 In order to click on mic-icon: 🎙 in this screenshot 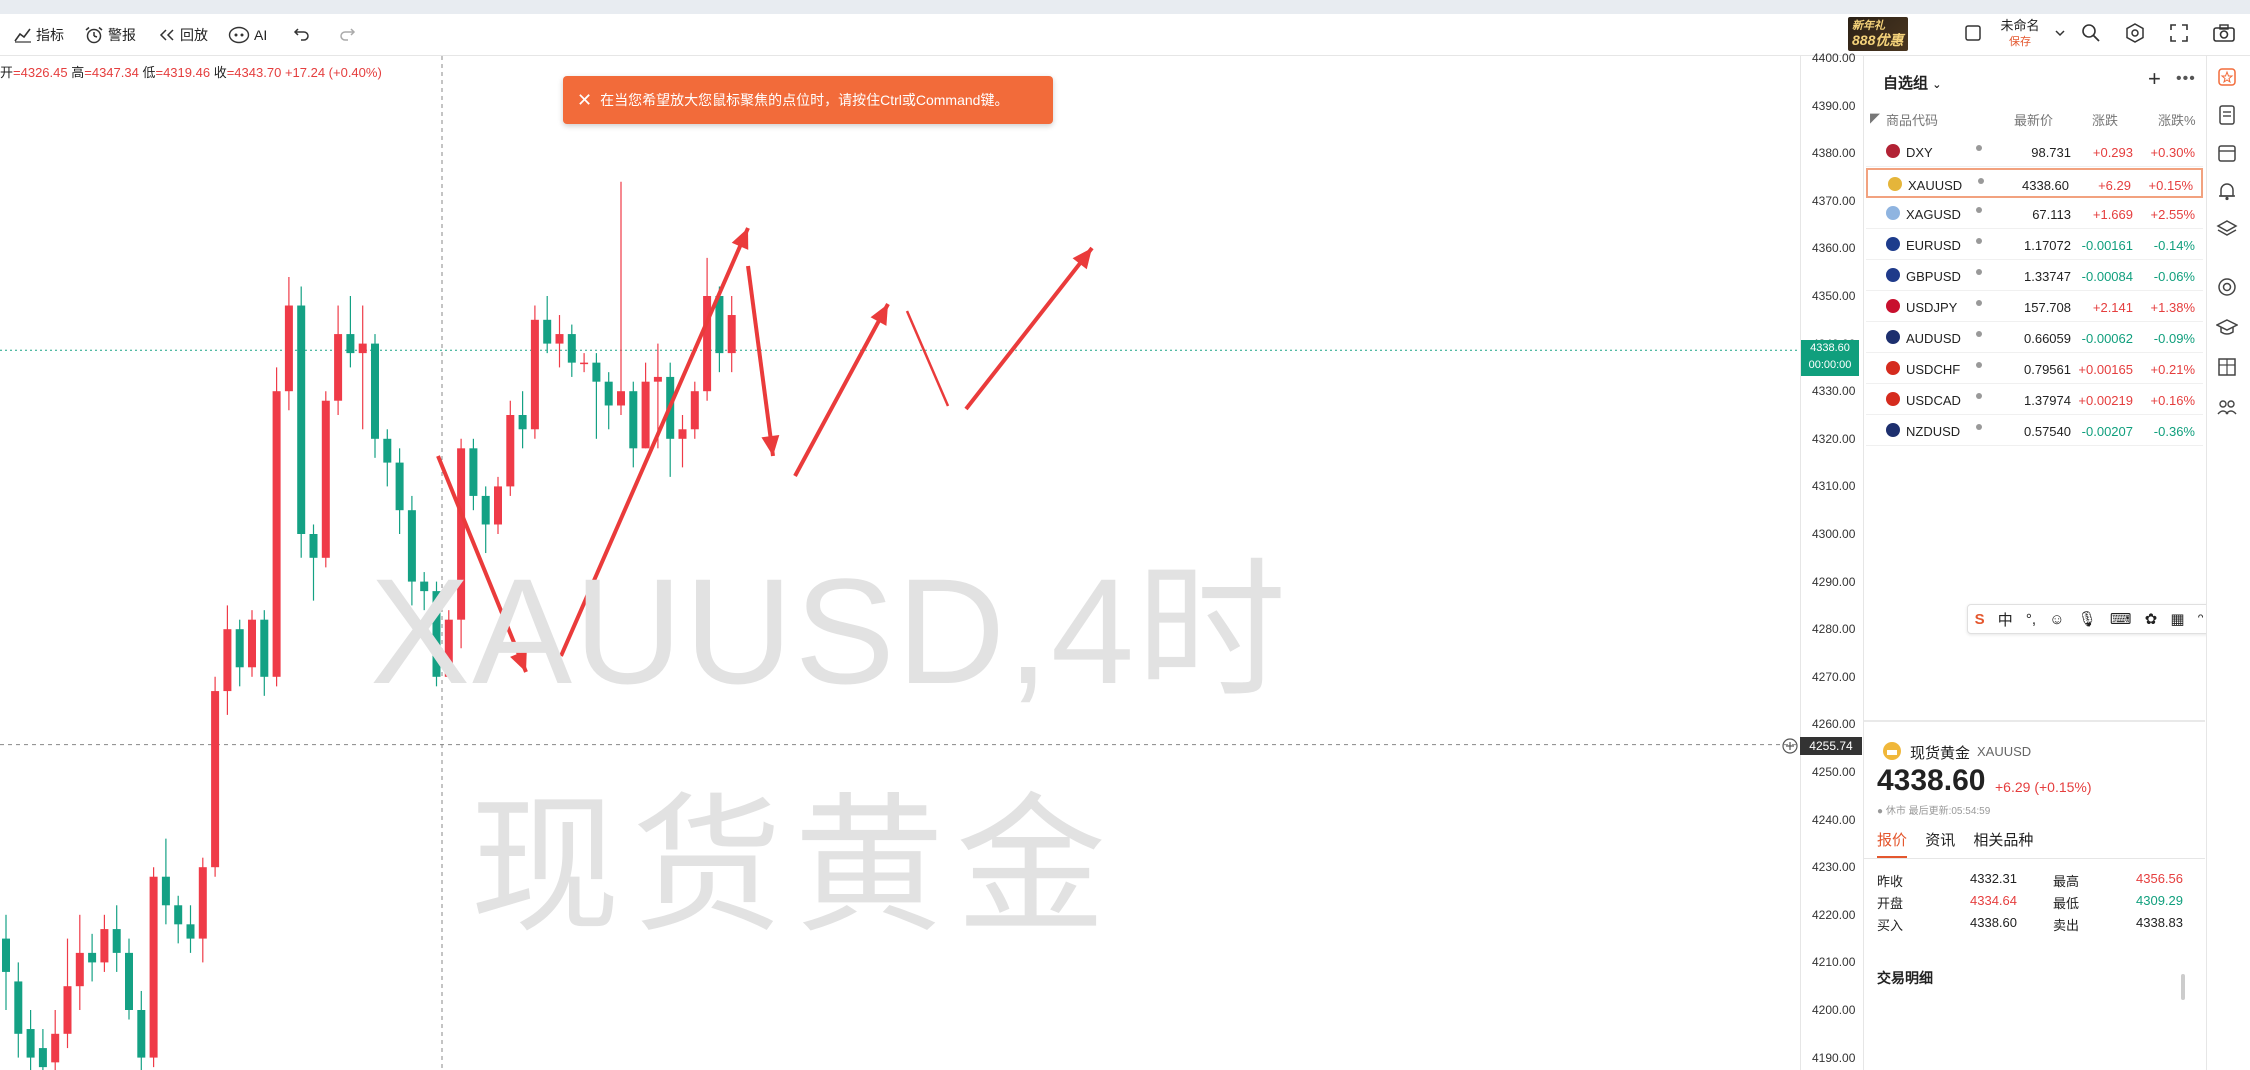, I will do `click(2087, 619)`.